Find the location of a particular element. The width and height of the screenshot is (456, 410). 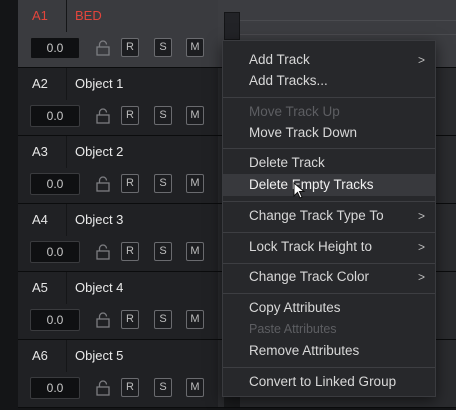

menu-item-copy-attributes: Copy Attributes is located at coordinates (329, 308).